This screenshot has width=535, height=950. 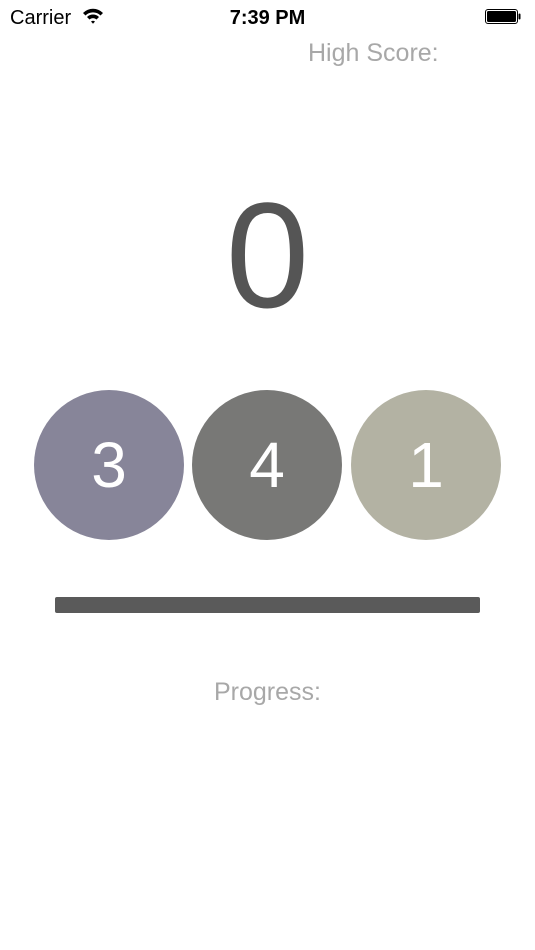 What do you see at coordinates (503, 16) in the screenshot?
I see `battery-icon` at bounding box center [503, 16].